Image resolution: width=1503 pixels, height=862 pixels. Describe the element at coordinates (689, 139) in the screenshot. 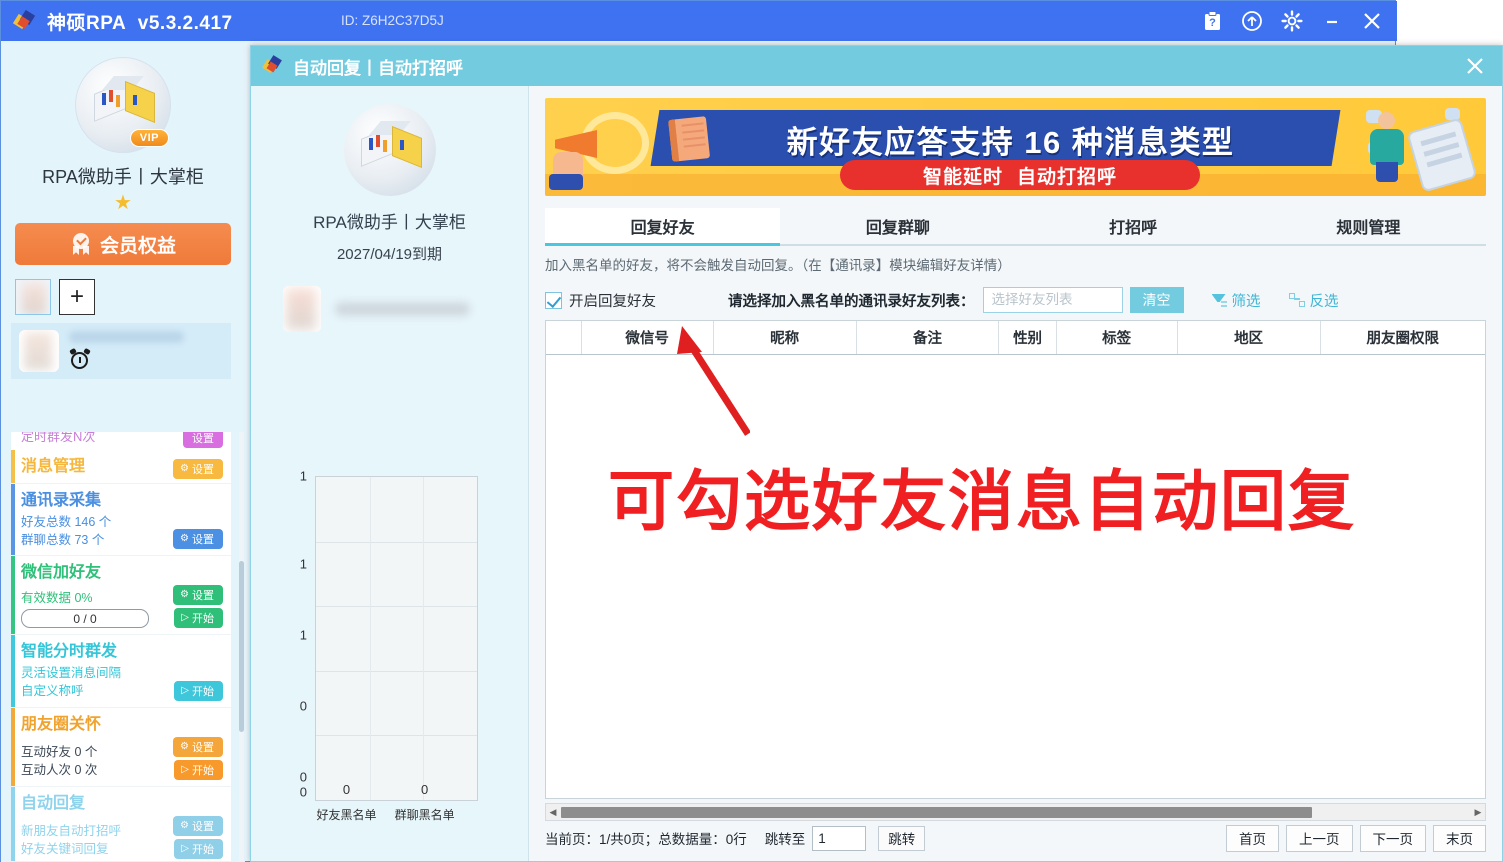

I see `book-icon` at that location.